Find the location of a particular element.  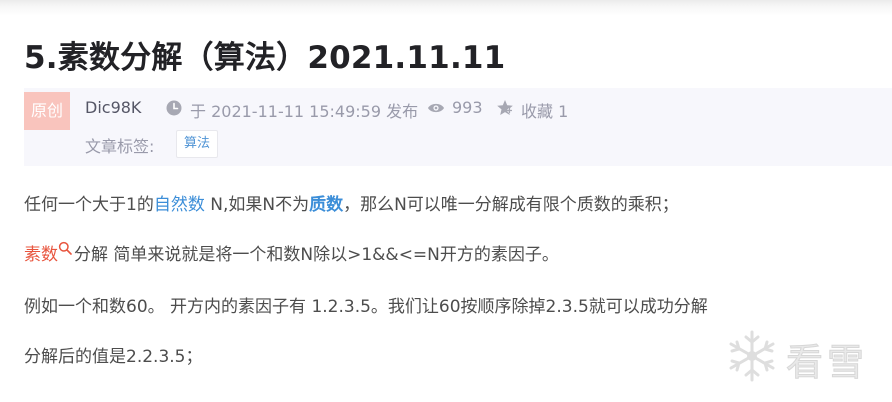

search-icon is located at coordinates (65, 248).